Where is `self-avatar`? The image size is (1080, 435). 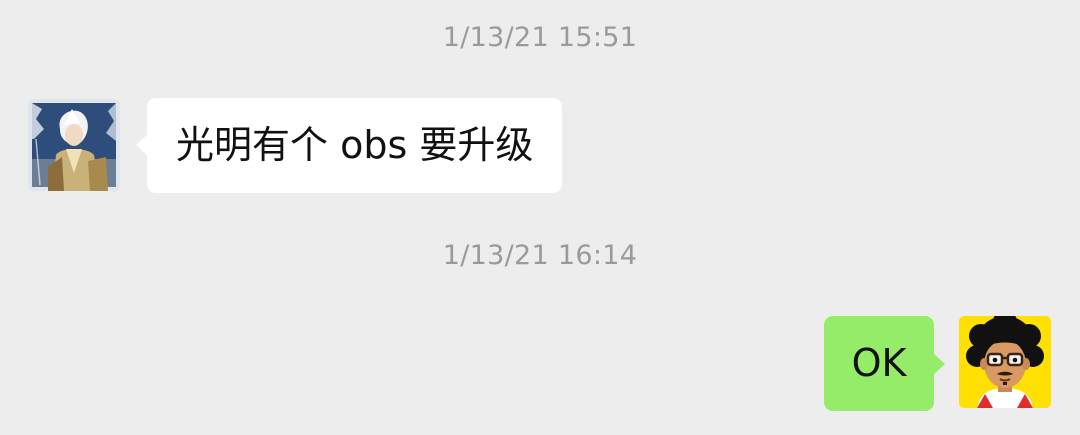 self-avatar is located at coordinates (1005, 362).